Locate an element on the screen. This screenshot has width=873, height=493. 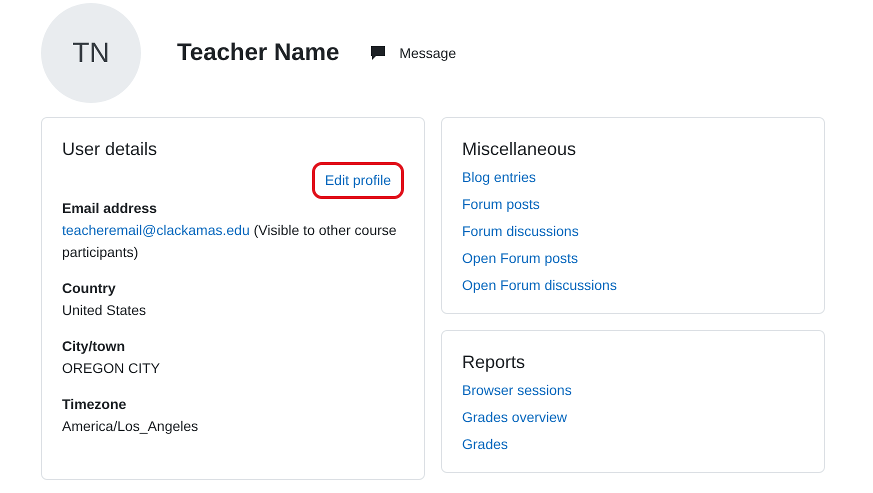
email-link: teacheremail@clackamas.edu is located at coordinates (156, 230).